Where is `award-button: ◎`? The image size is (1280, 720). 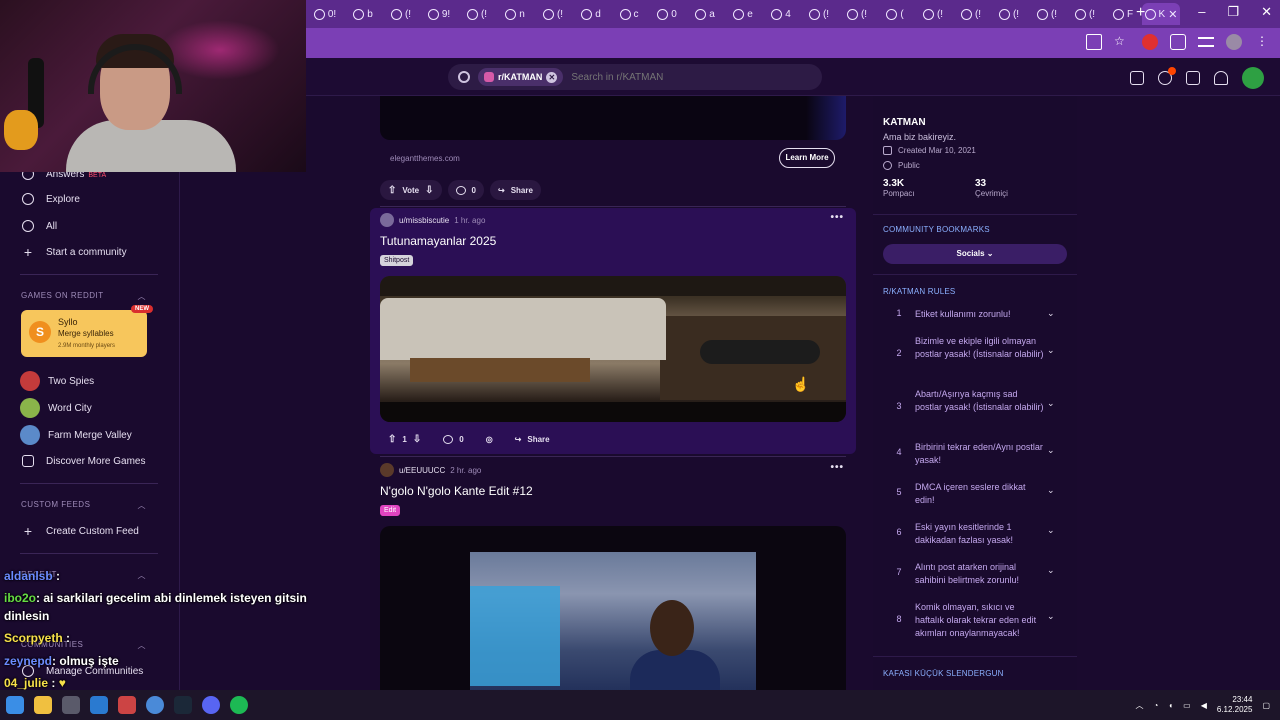
award-button: ◎ is located at coordinates (489, 439).